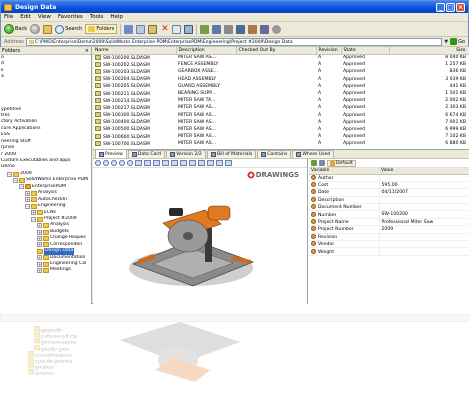  I want to click on col-state: State, so click(365, 51).